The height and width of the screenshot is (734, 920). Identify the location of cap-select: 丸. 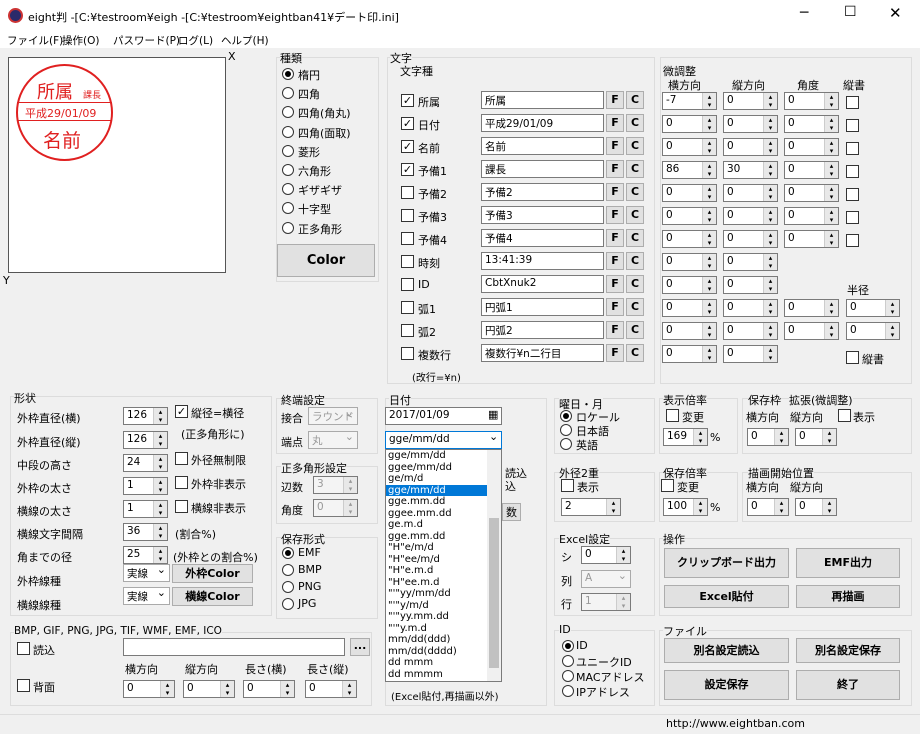
(333, 439).